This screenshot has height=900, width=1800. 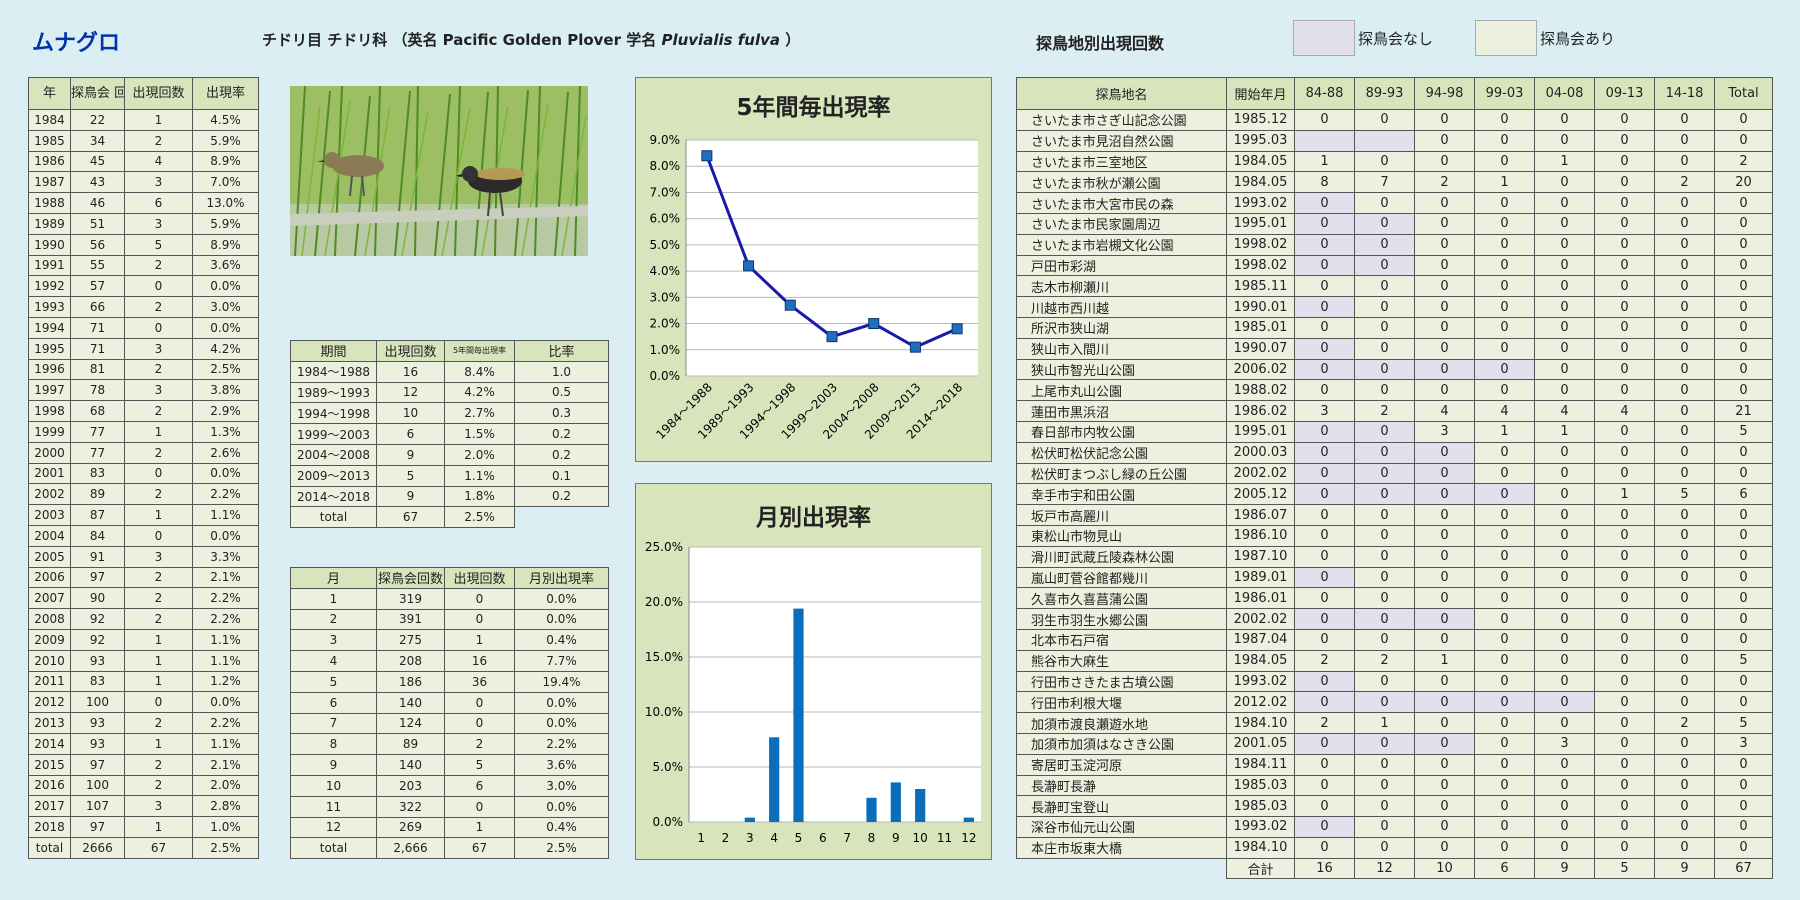 I want to click on monthly-cell: 3.0%, so click(x=561, y=785).